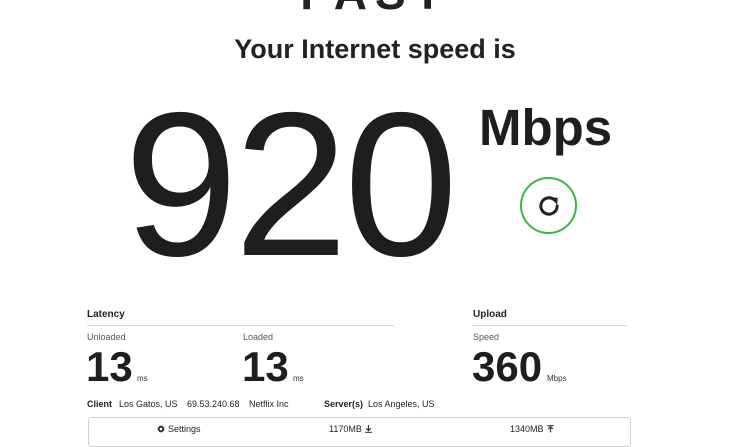 This screenshot has width=750, height=447. What do you see at coordinates (269, 404) in the screenshot?
I see `client-isp: Netflix Inc` at bounding box center [269, 404].